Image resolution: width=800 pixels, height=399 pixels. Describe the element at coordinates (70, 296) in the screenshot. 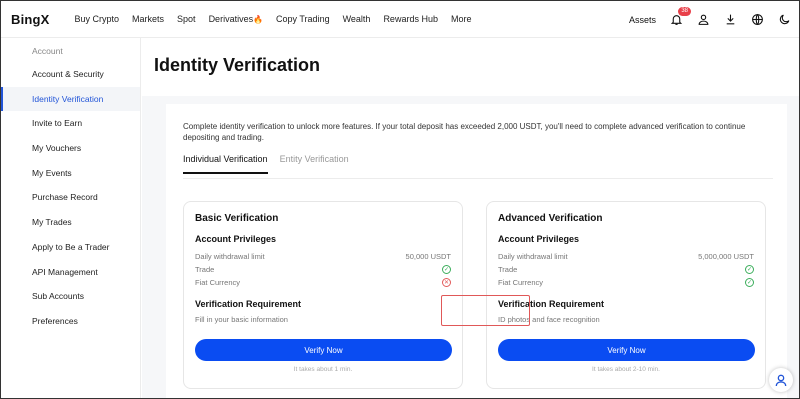

I see `sidebar-item-sub-accounts: Sub Accounts` at that location.